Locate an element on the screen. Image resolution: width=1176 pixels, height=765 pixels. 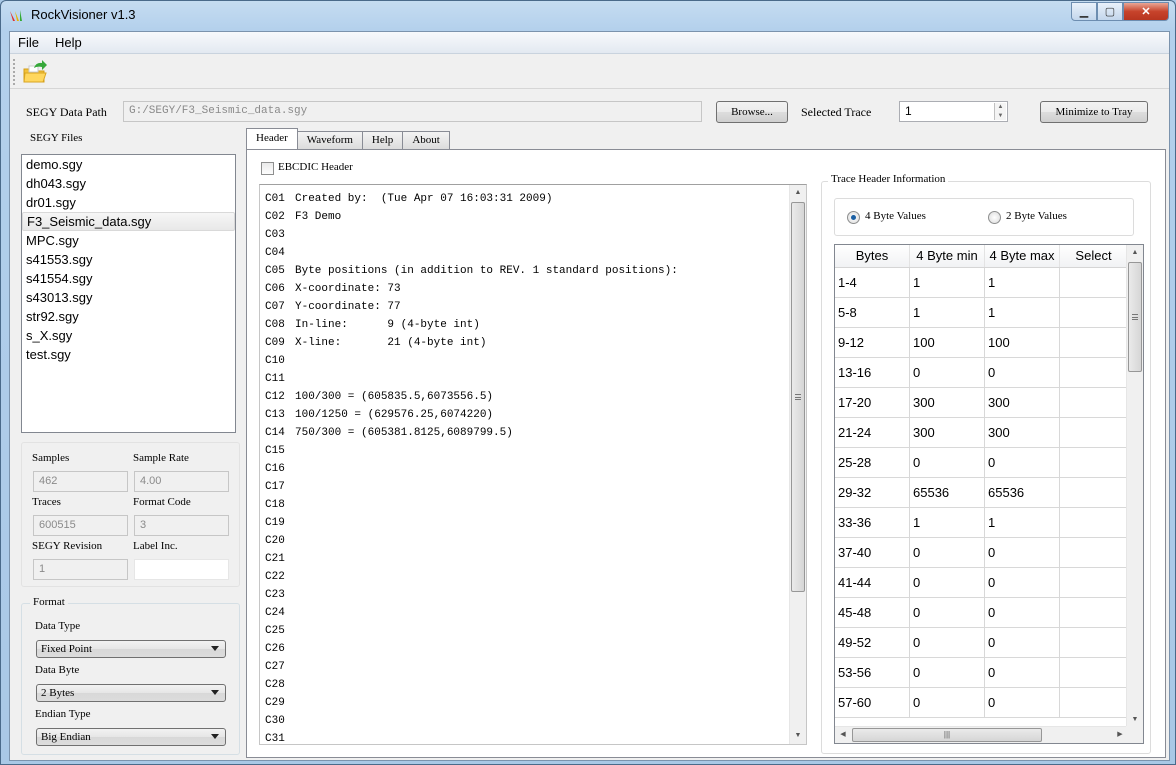
table-horizontal-scrollbar: ◀ ||| ▶ is located at coordinates (981, 734).